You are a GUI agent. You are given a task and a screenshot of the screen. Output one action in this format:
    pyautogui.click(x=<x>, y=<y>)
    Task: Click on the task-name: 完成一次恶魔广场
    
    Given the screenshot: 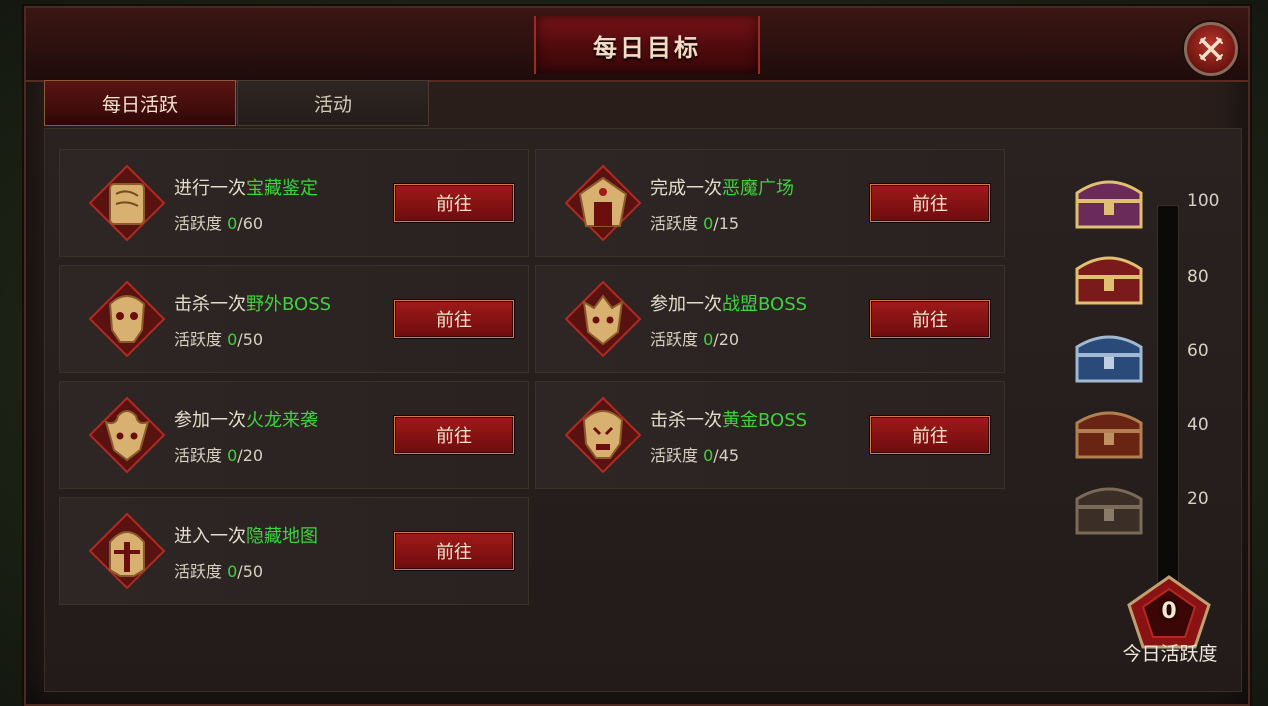 What is the action you would take?
    pyautogui.click(x=722, y=188)
    